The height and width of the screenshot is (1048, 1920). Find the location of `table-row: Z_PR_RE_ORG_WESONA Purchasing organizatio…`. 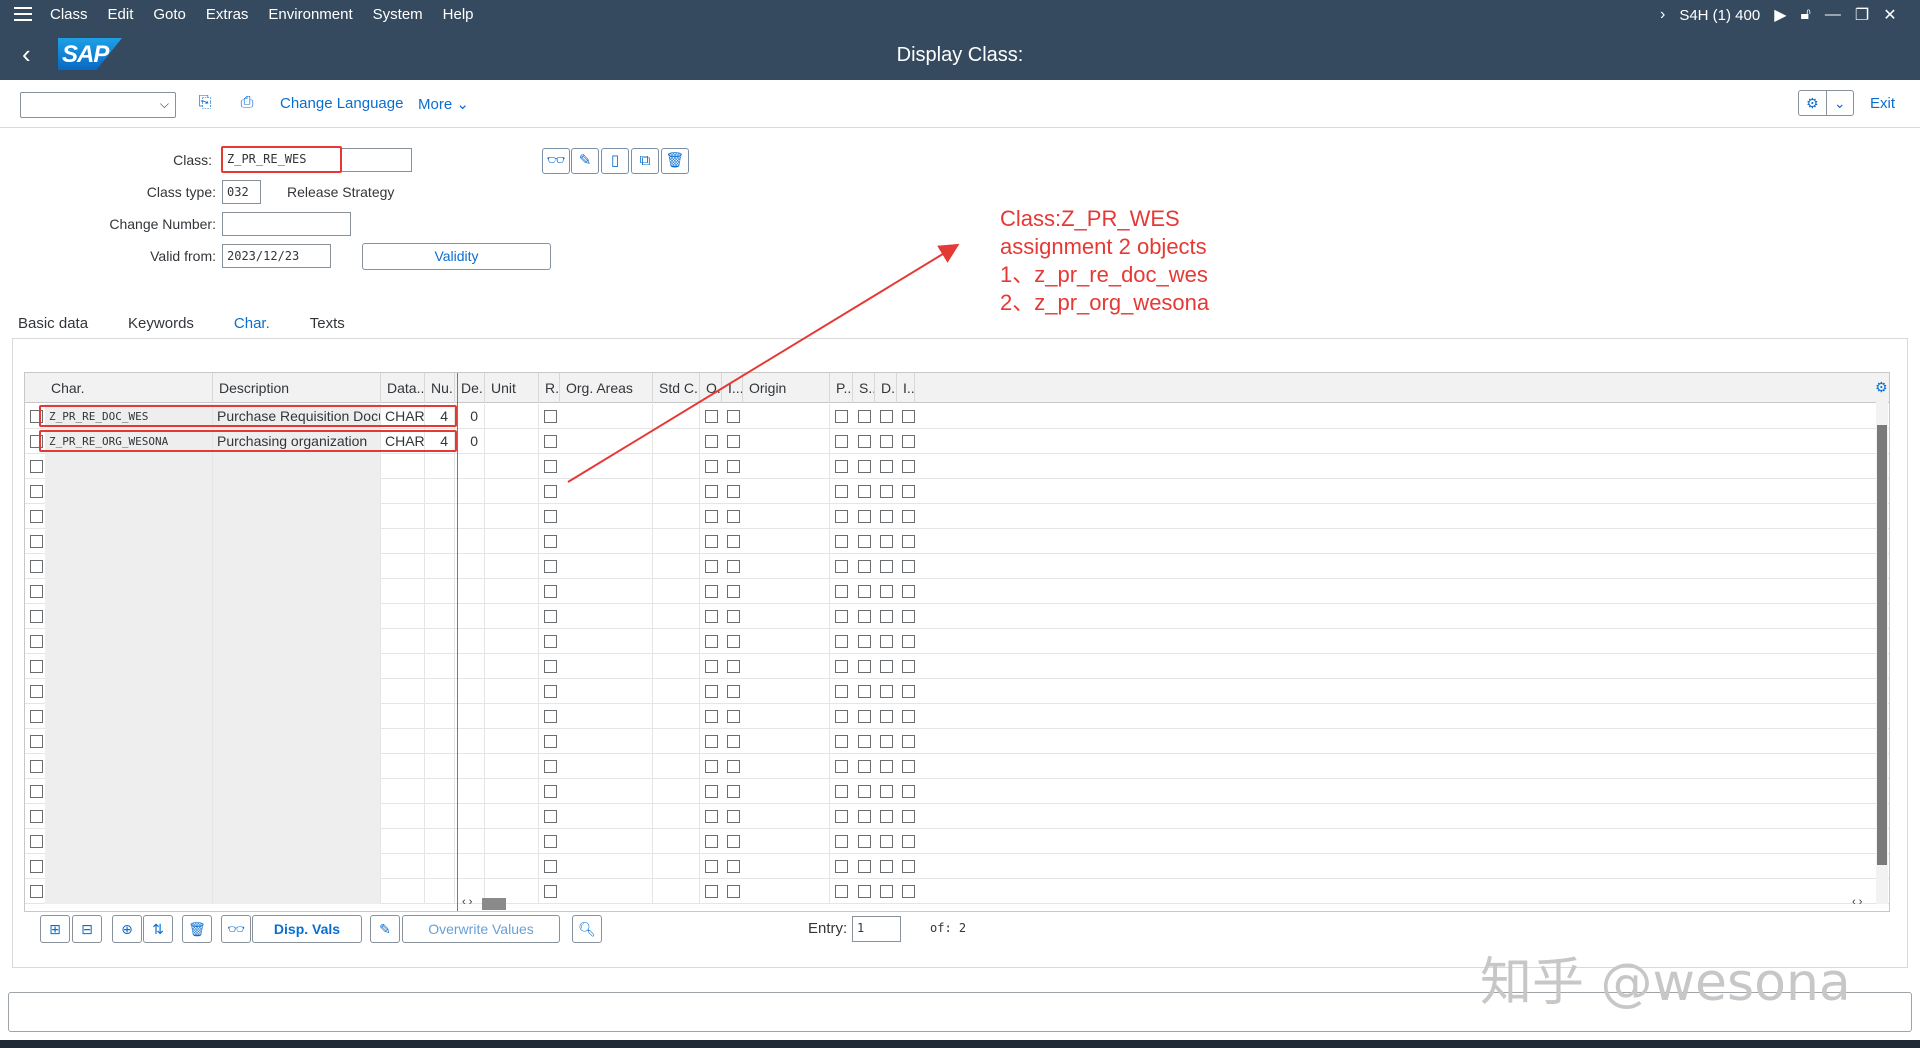

table-row: Z_PR_RE_ORG_WESONA Purchasing organizatio… is located at coordinates (957, 441).